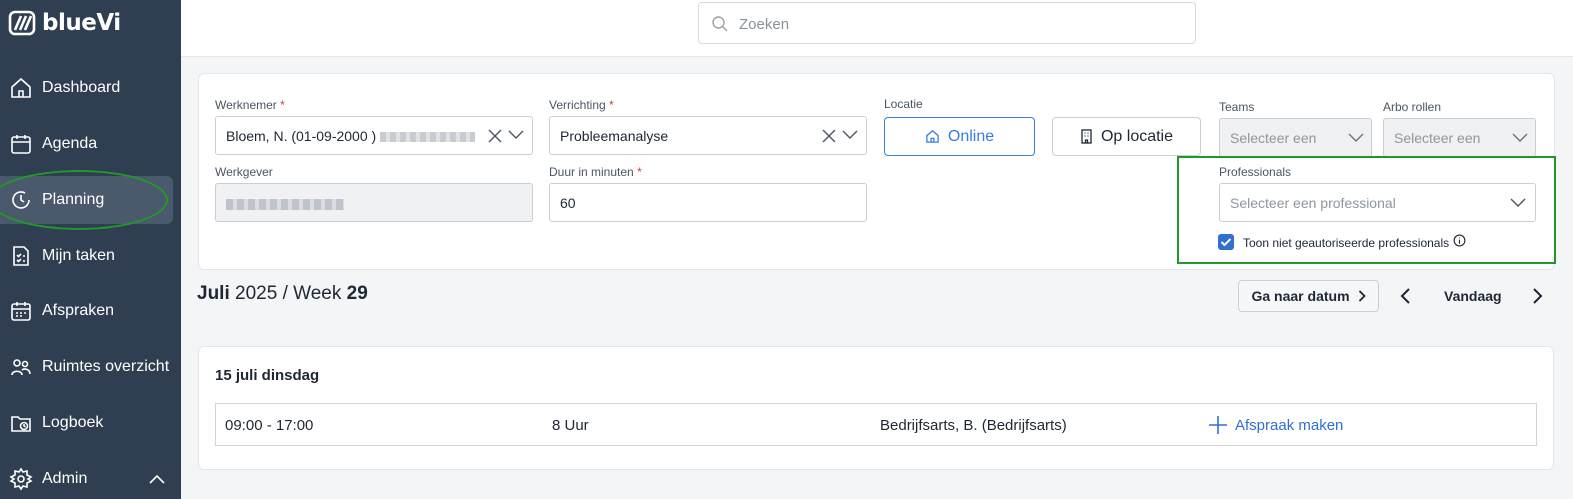 This screenshot has width=1573, height=499. Describe the element at coordinates (65, 478) in the screenshot. I see `sidebar-item-label: Admin` at that location.